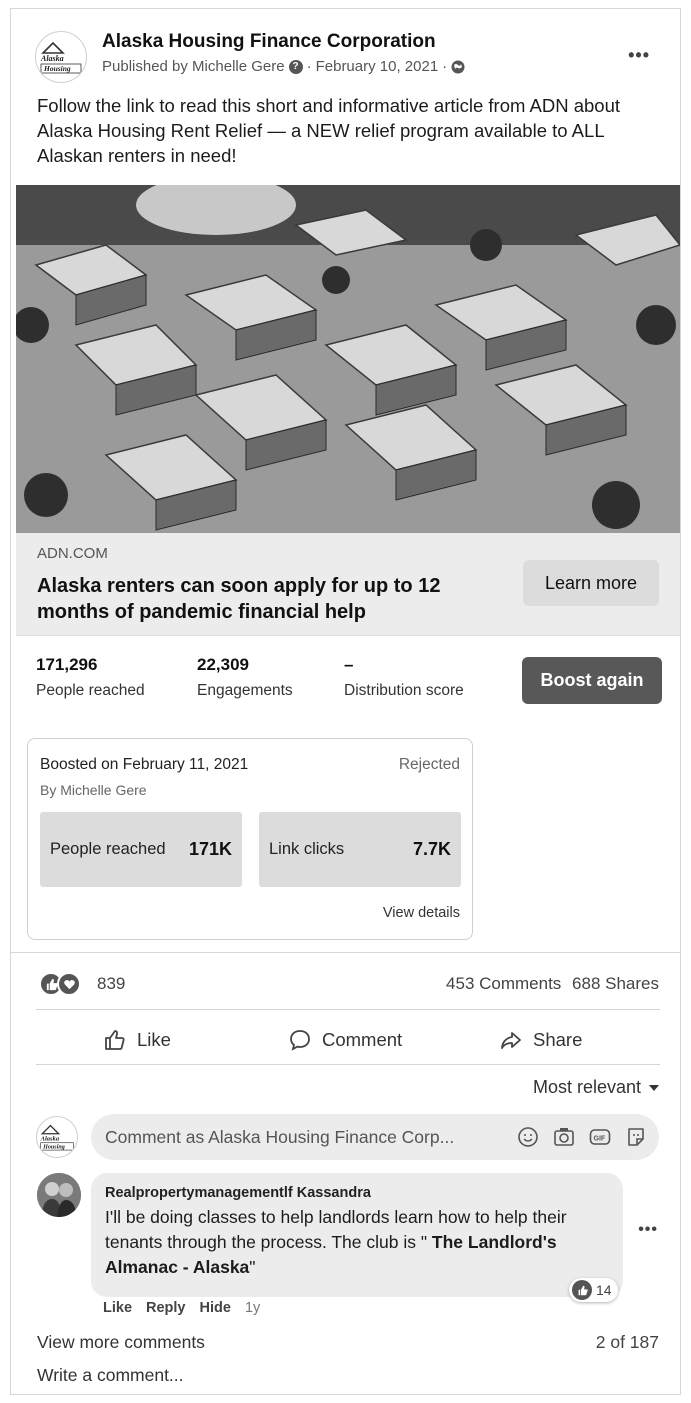  What do you see at coordinates (604, 1290) in the screenshot?
I see `comment-reaction-count: 14` at bounding box center [604, 1290].